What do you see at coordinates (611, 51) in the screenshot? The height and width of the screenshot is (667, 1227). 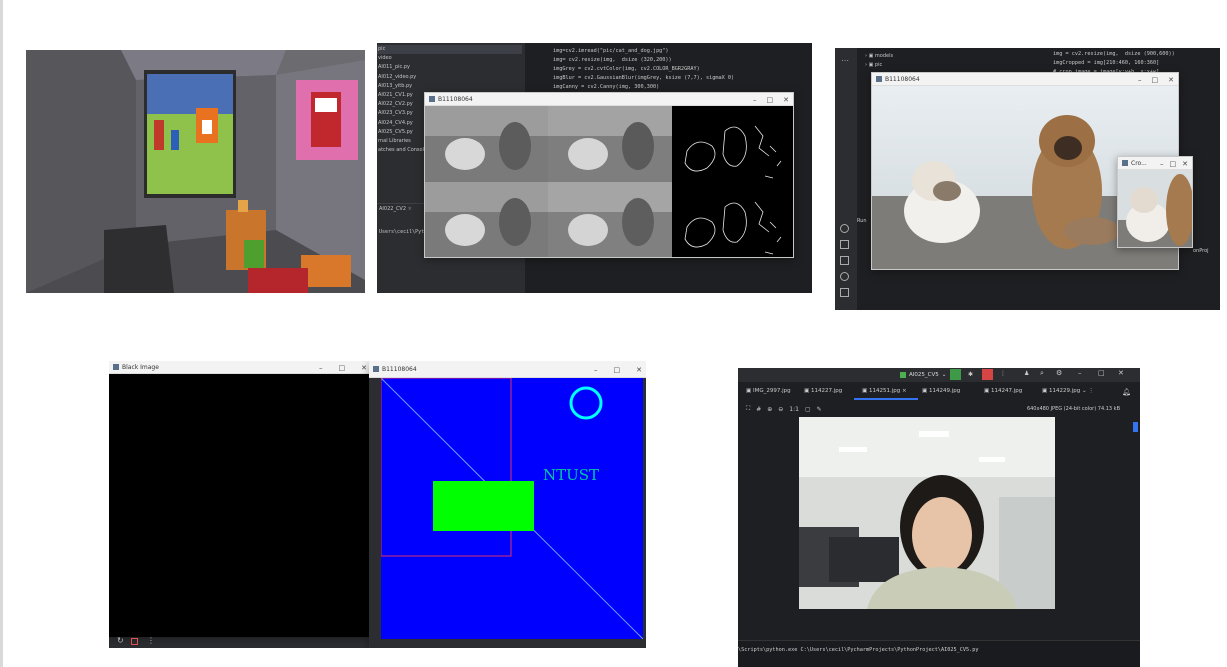 I see `code-line: img=cv2.imread("pic/cat_and_dog.jpg")` at bounding box center [611, 51].